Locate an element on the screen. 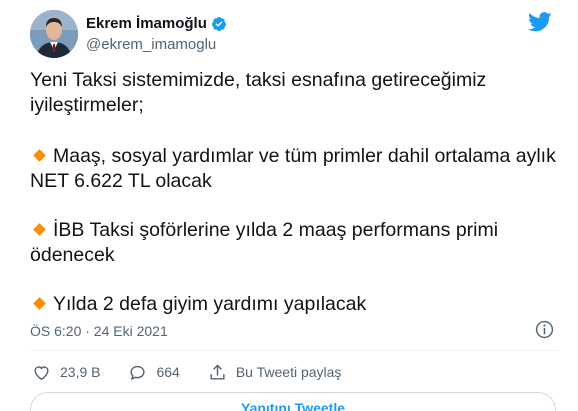 This screenshot has width=578, height=411. tweet-item: Yılda 2 defa giyim yardımı yapılacak is located at coordinates (294, 304).